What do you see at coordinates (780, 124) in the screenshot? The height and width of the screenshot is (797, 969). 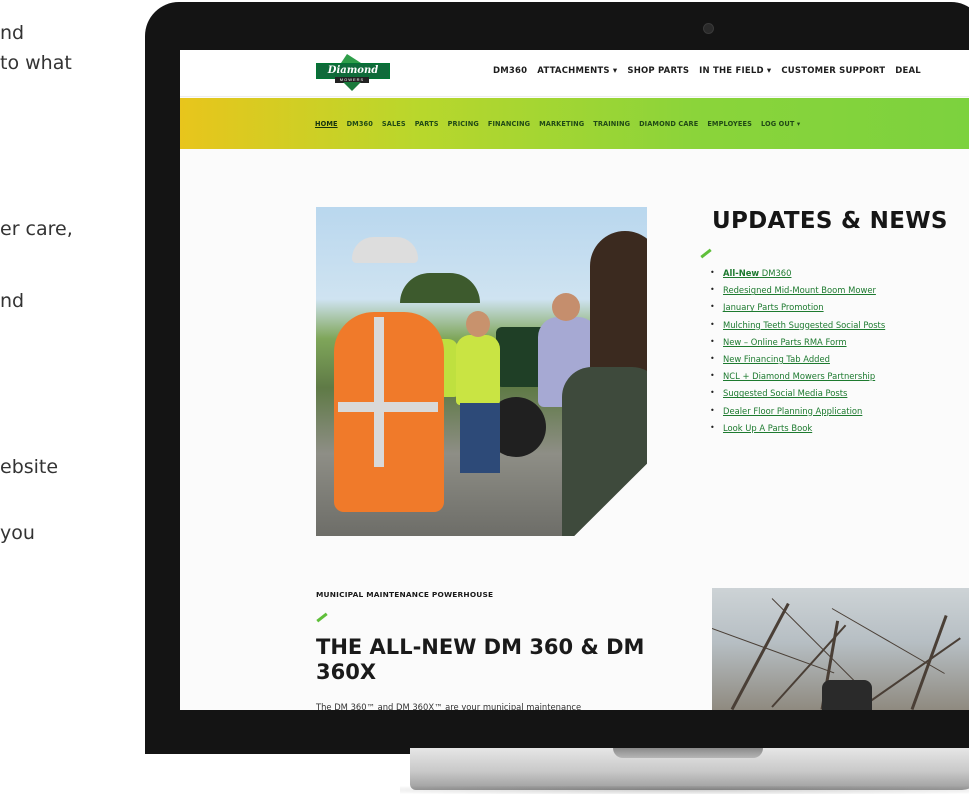 I see `subnav-log-out: LOG OUT ▾` at bounding box center [780, 124].